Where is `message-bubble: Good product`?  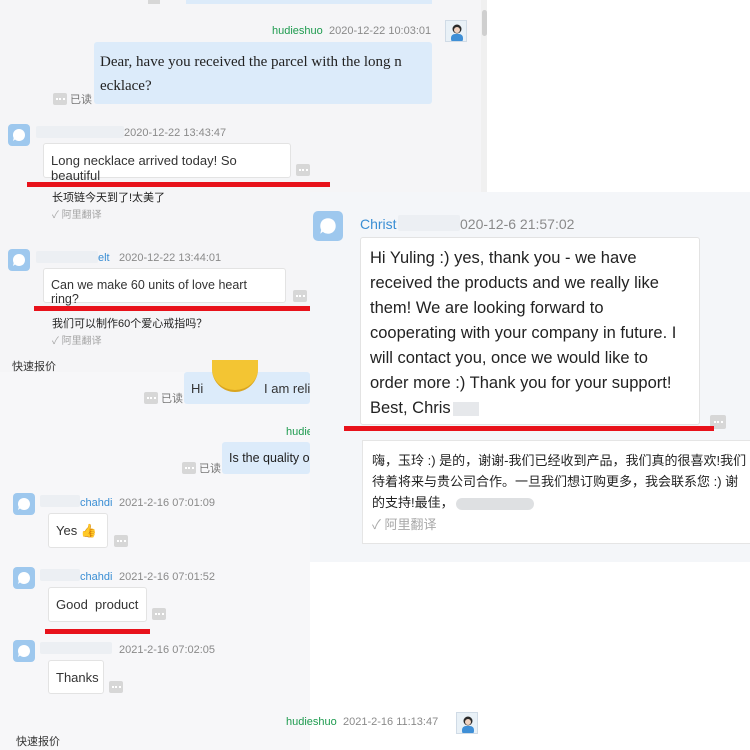 message-bubble: Good product is located at coordinates (97, 604).